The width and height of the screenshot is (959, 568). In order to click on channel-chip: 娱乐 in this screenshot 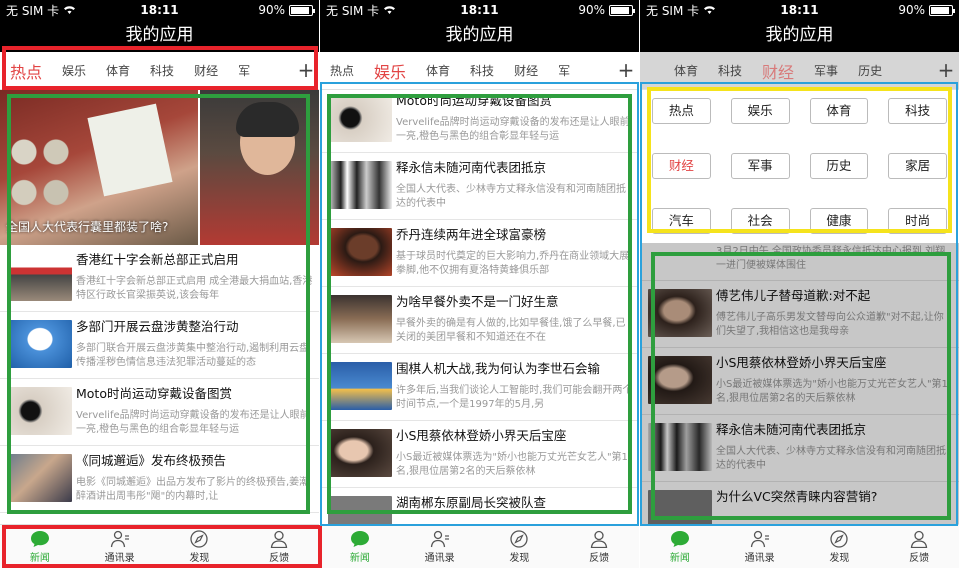, I will do `click(760, 111)`.